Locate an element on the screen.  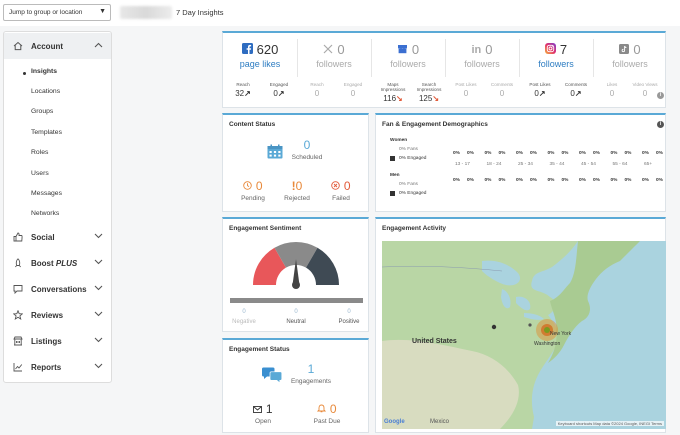
positive-value: 0 is located at coordinates (349, 312).